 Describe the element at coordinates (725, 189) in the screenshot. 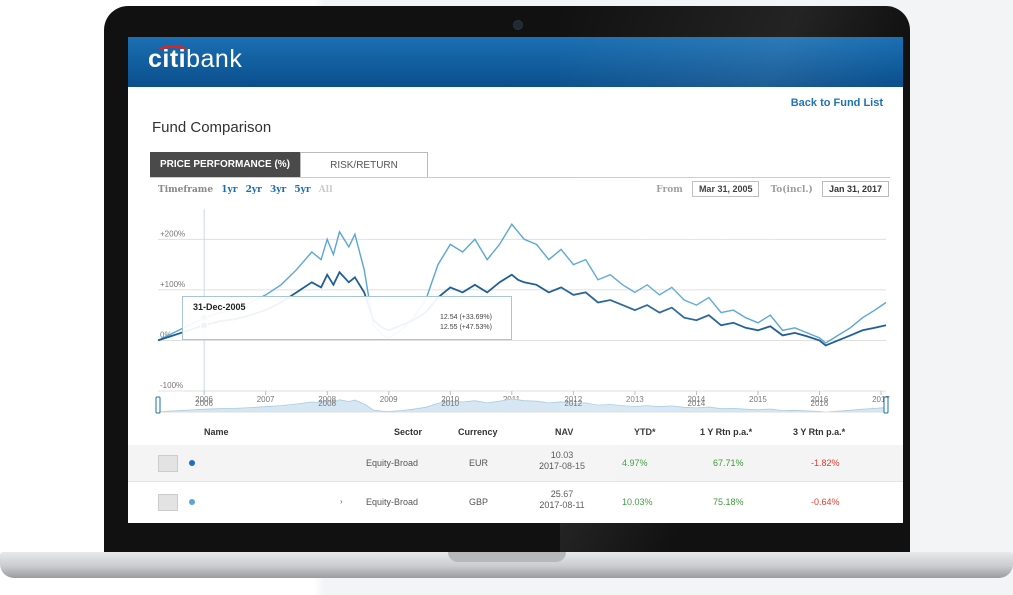

I see `from-date-input: Mar 31, 2005` at that location.